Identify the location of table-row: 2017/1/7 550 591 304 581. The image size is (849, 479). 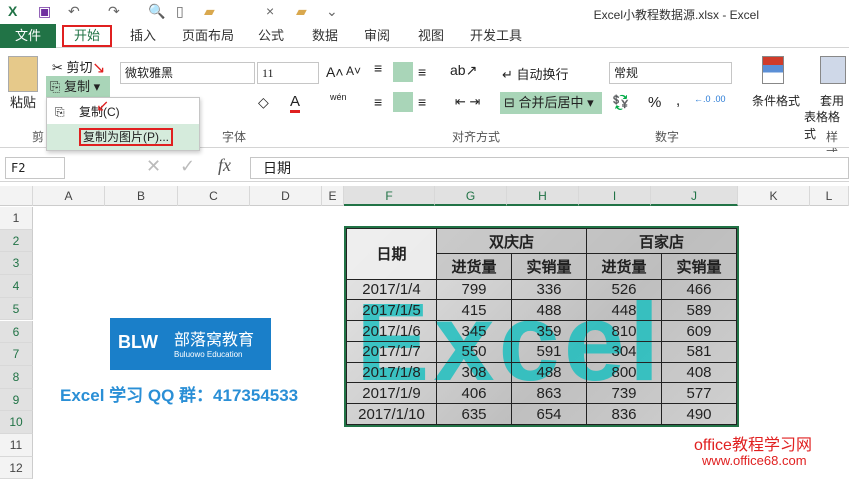
(541, 351).